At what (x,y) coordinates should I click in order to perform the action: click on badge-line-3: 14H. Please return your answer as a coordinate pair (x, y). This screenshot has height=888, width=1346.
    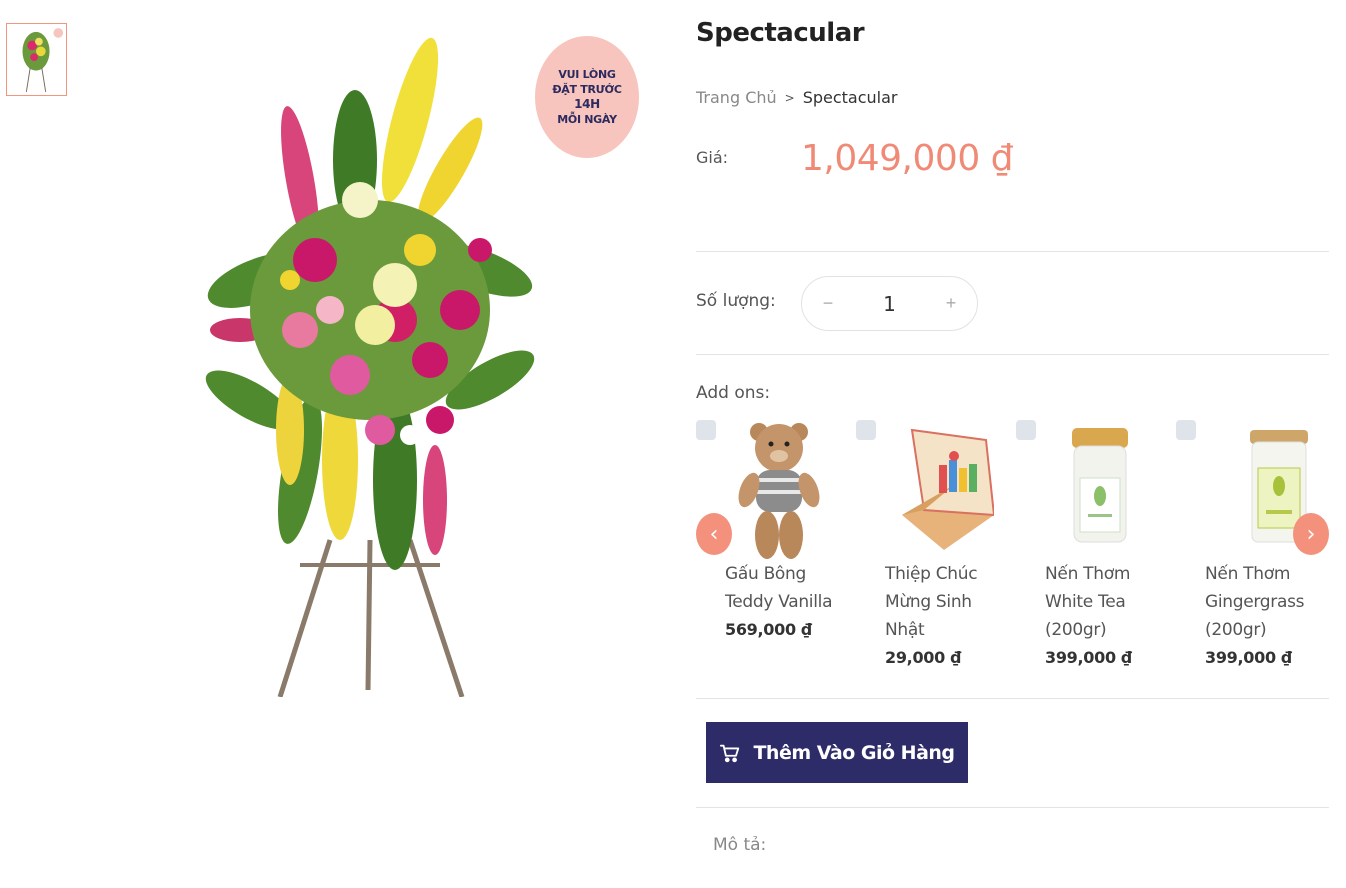
    Looking at the image, I should click on (587, 104).